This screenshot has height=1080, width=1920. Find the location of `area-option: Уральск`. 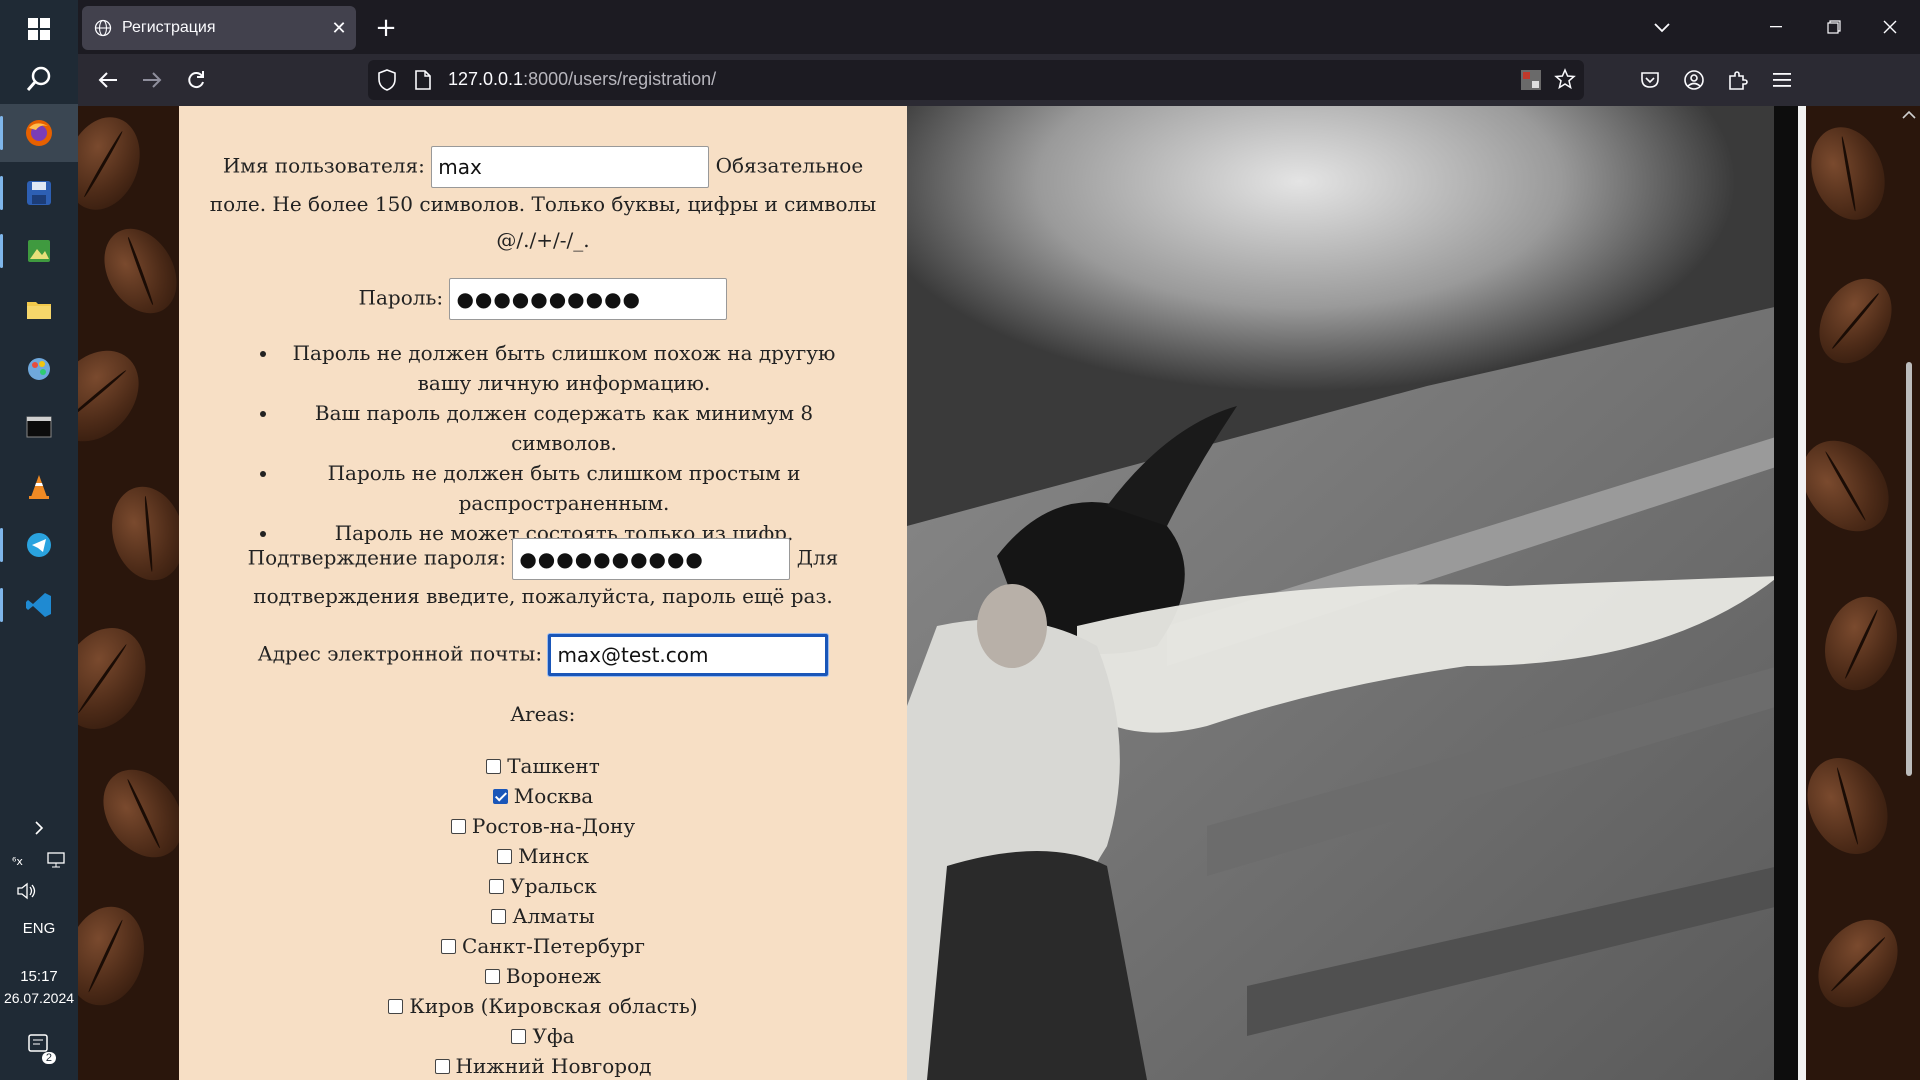

area-option: Уральск is located at coordinates (543, 886).